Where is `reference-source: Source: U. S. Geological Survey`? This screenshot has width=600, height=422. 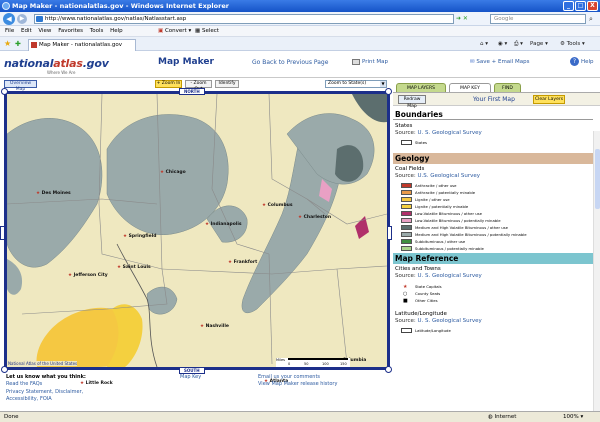 reference-source: Source: U. S. Geological Survey is located at coordinates (438, 276).